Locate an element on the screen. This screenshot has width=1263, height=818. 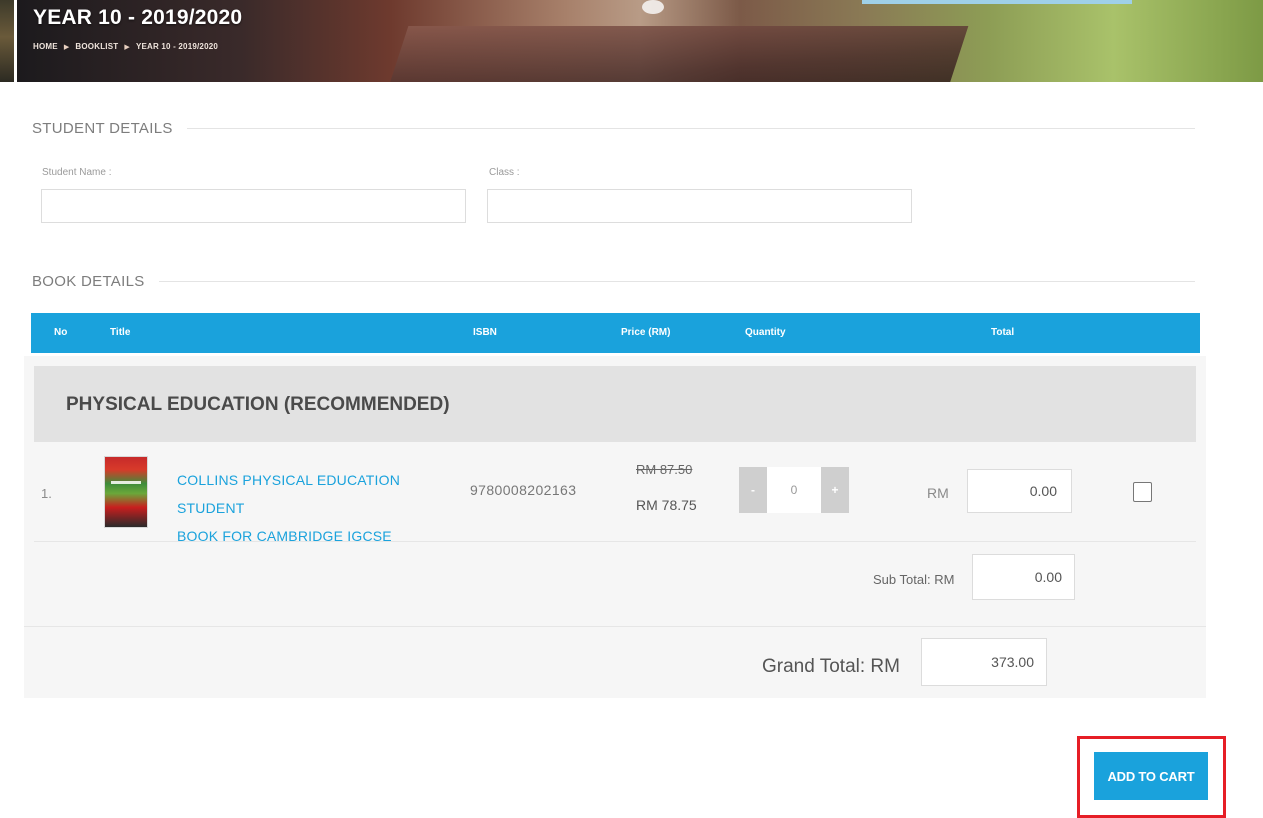
column-header-no: No is located at coordinates (61, 332).